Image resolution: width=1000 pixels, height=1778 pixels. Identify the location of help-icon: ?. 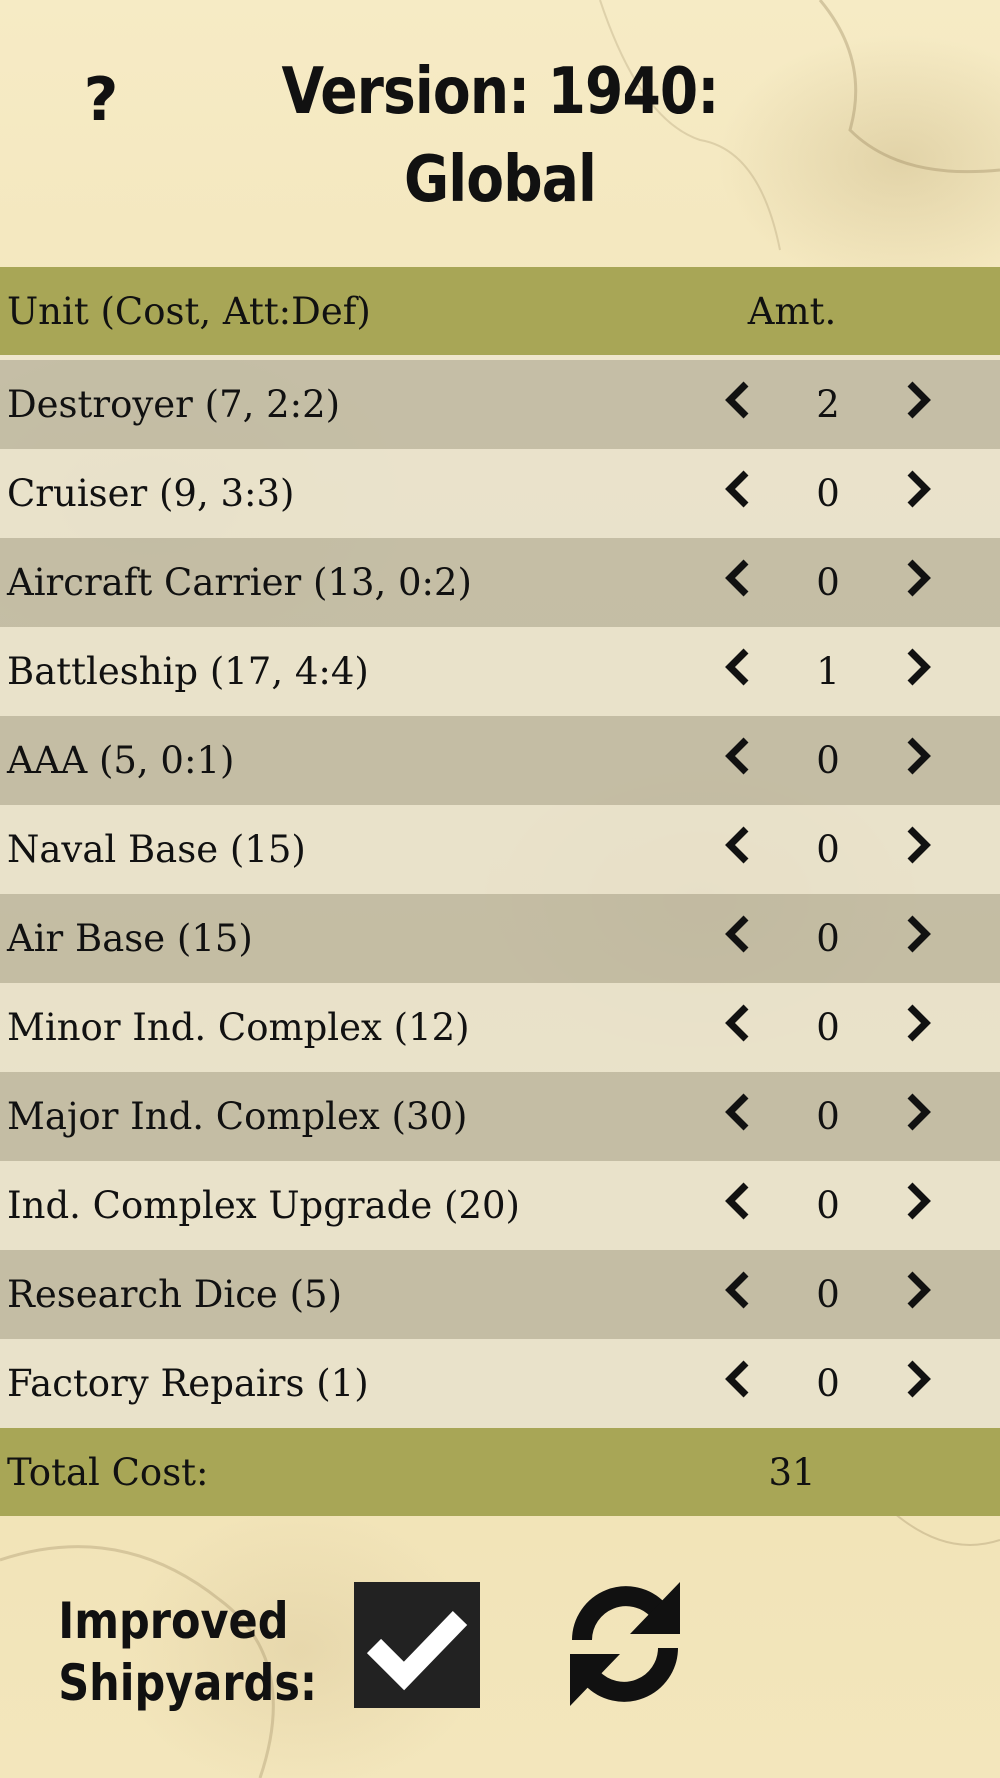
(101, 100).